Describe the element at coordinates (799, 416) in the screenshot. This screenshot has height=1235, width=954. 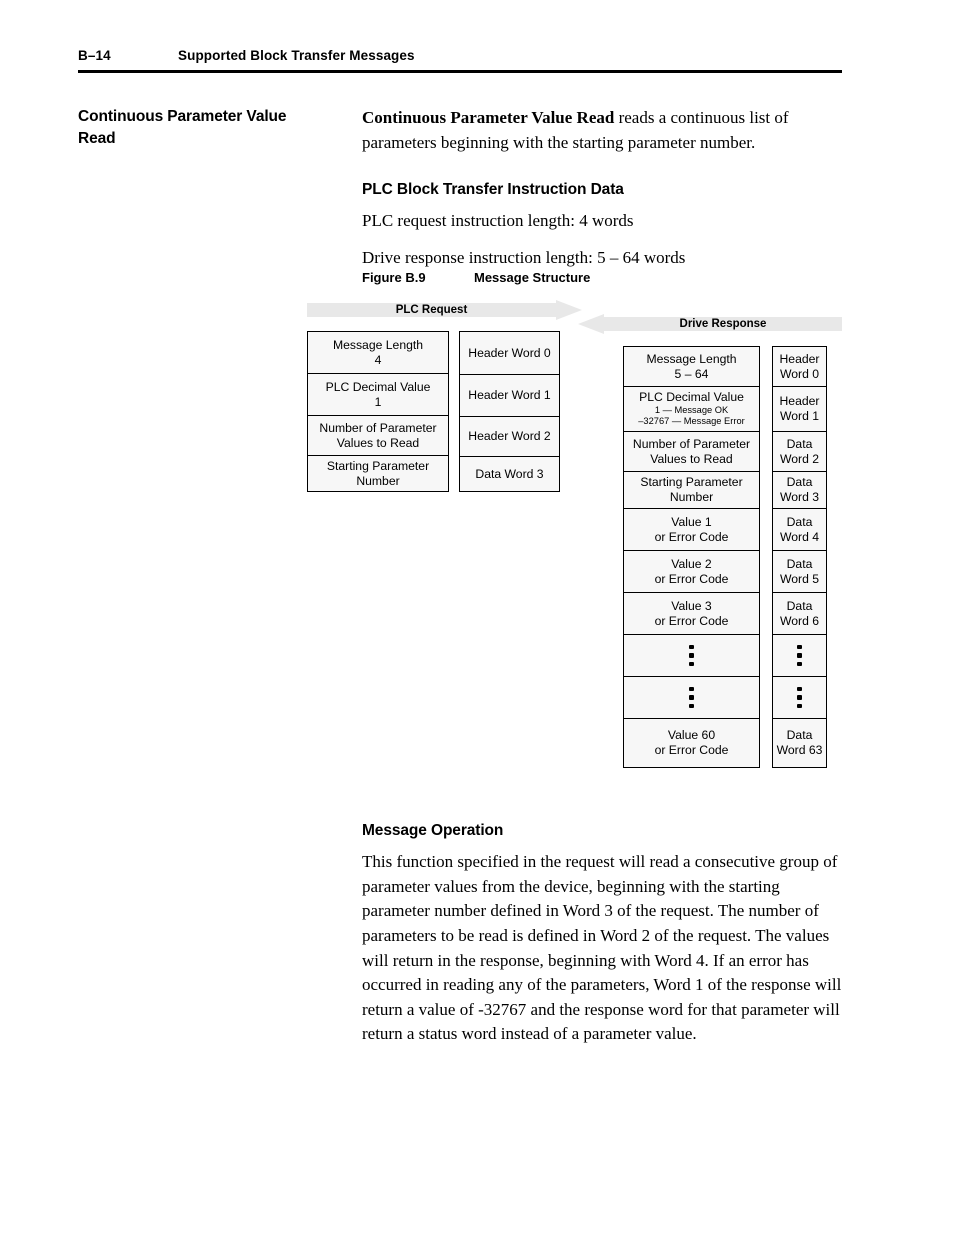
I see `cell-text: Word 1` at that location.